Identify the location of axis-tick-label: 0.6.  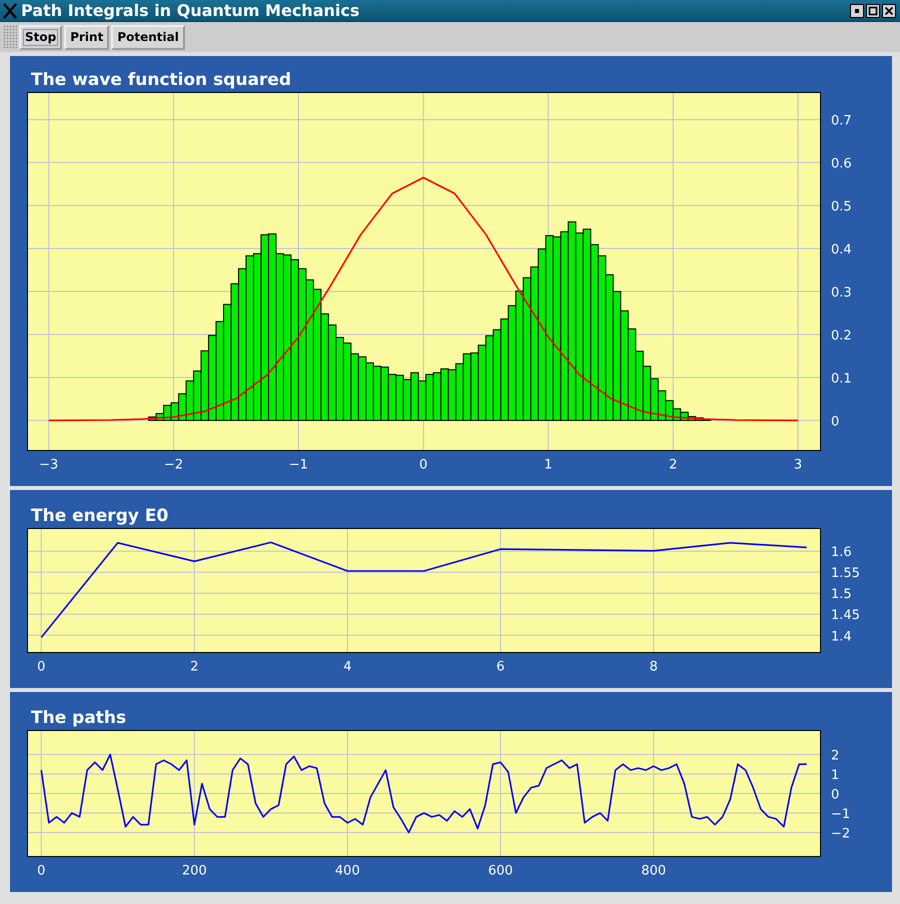
(841, 164).